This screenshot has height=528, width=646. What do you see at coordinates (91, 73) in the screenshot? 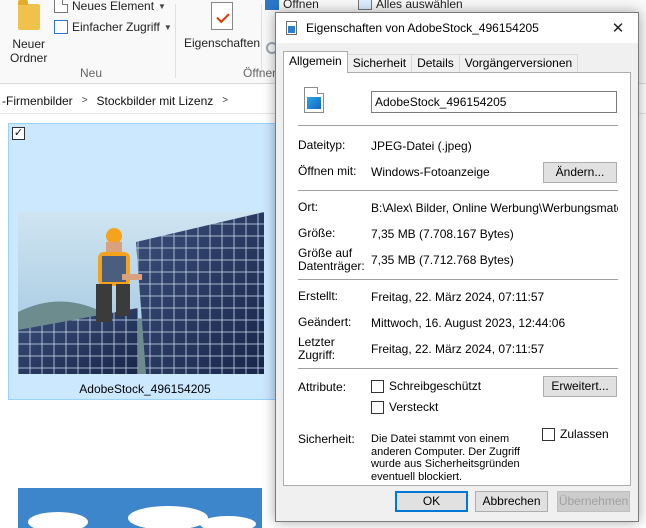
I see `ribbon-group-new: Neu` at bounding box center [91, 73].